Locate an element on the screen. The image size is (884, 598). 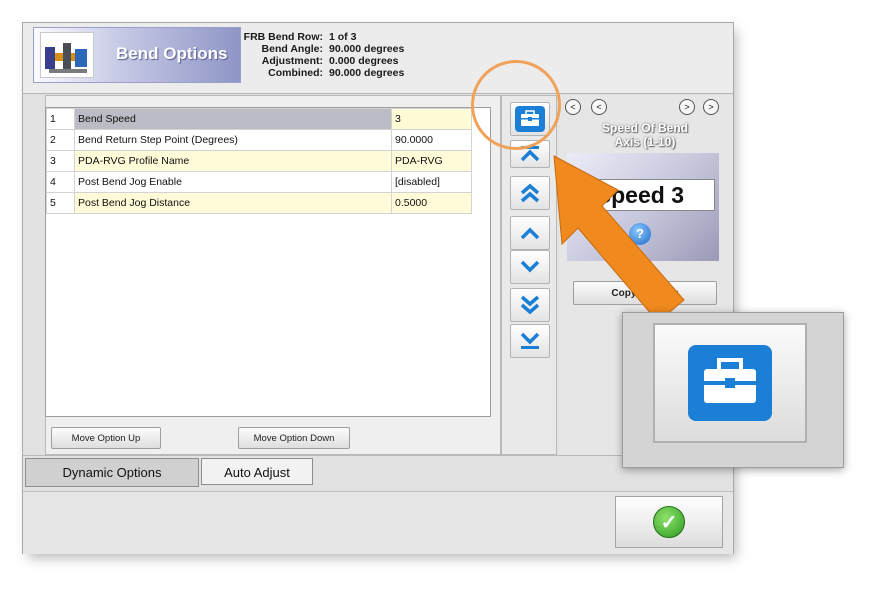
move-option-up-button: Move Option Up is located at coordinates (106, 438).